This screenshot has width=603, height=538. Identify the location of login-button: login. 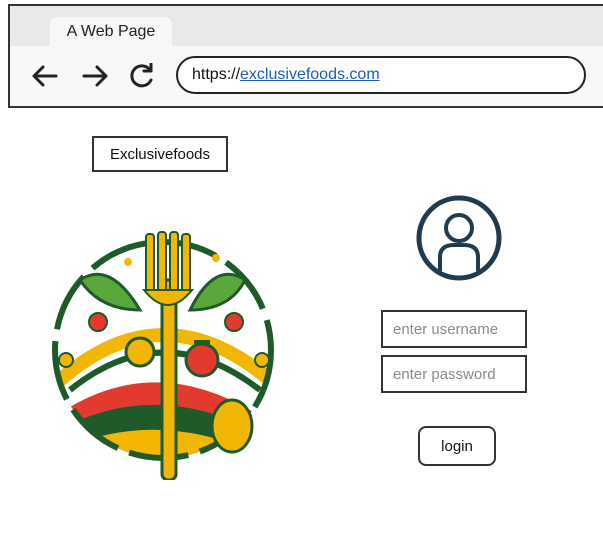
(457, 446).